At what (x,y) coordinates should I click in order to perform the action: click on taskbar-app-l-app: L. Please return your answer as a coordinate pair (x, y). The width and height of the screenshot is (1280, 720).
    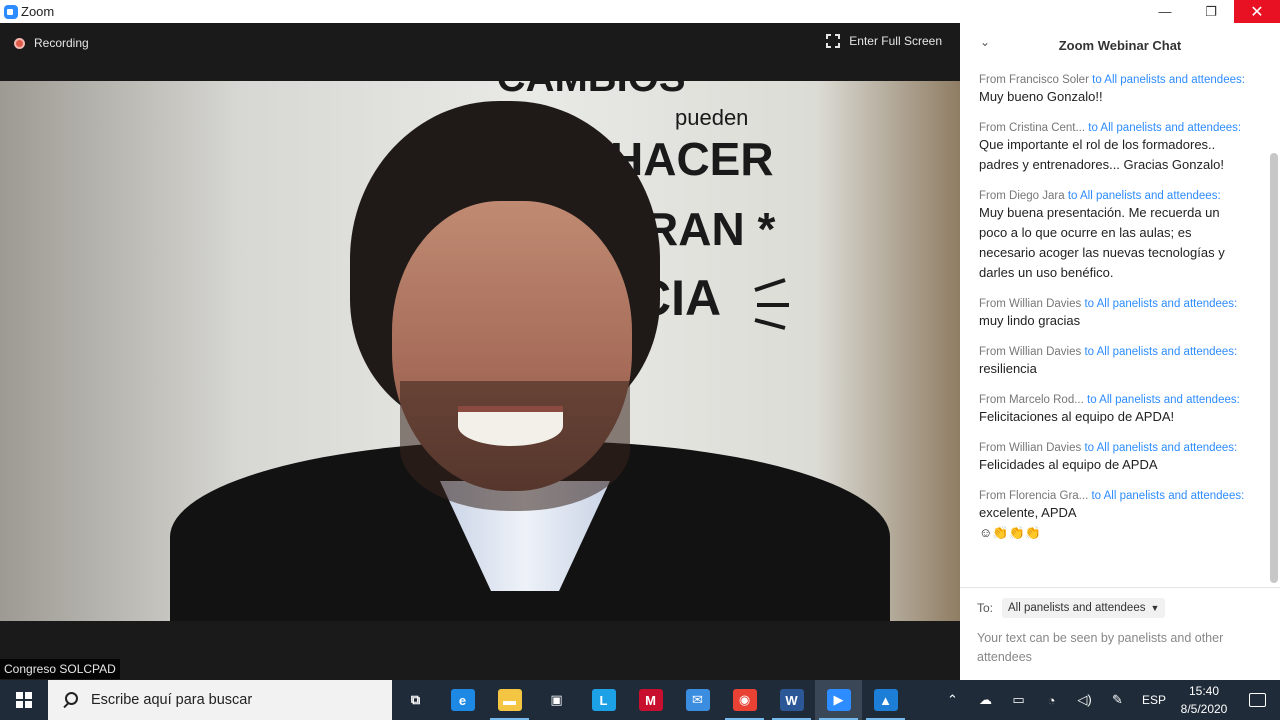
    Looking at the image, I should click on (603, 700).